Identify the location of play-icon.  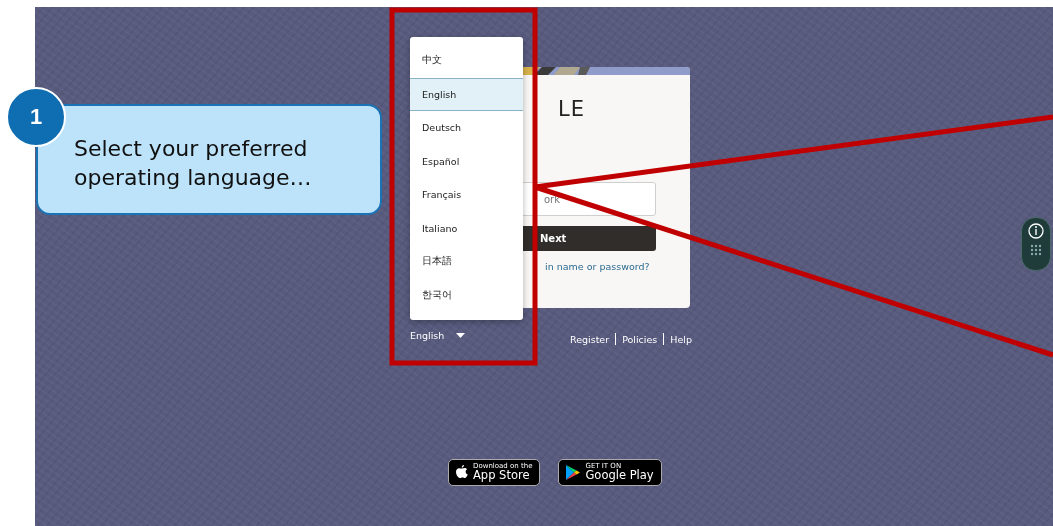
(573, 472).